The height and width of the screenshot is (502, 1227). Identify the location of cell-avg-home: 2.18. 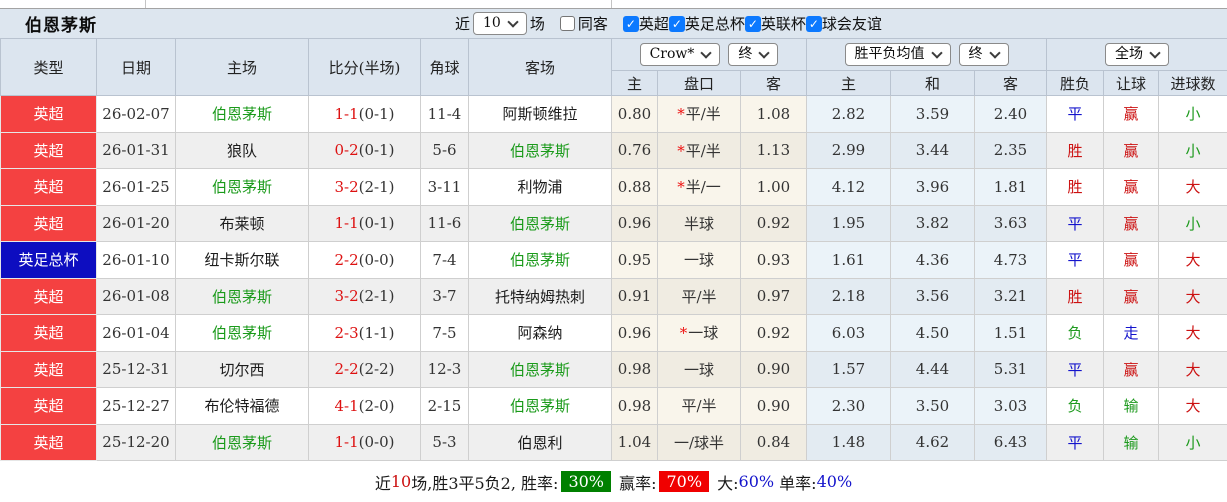
(849, 296).